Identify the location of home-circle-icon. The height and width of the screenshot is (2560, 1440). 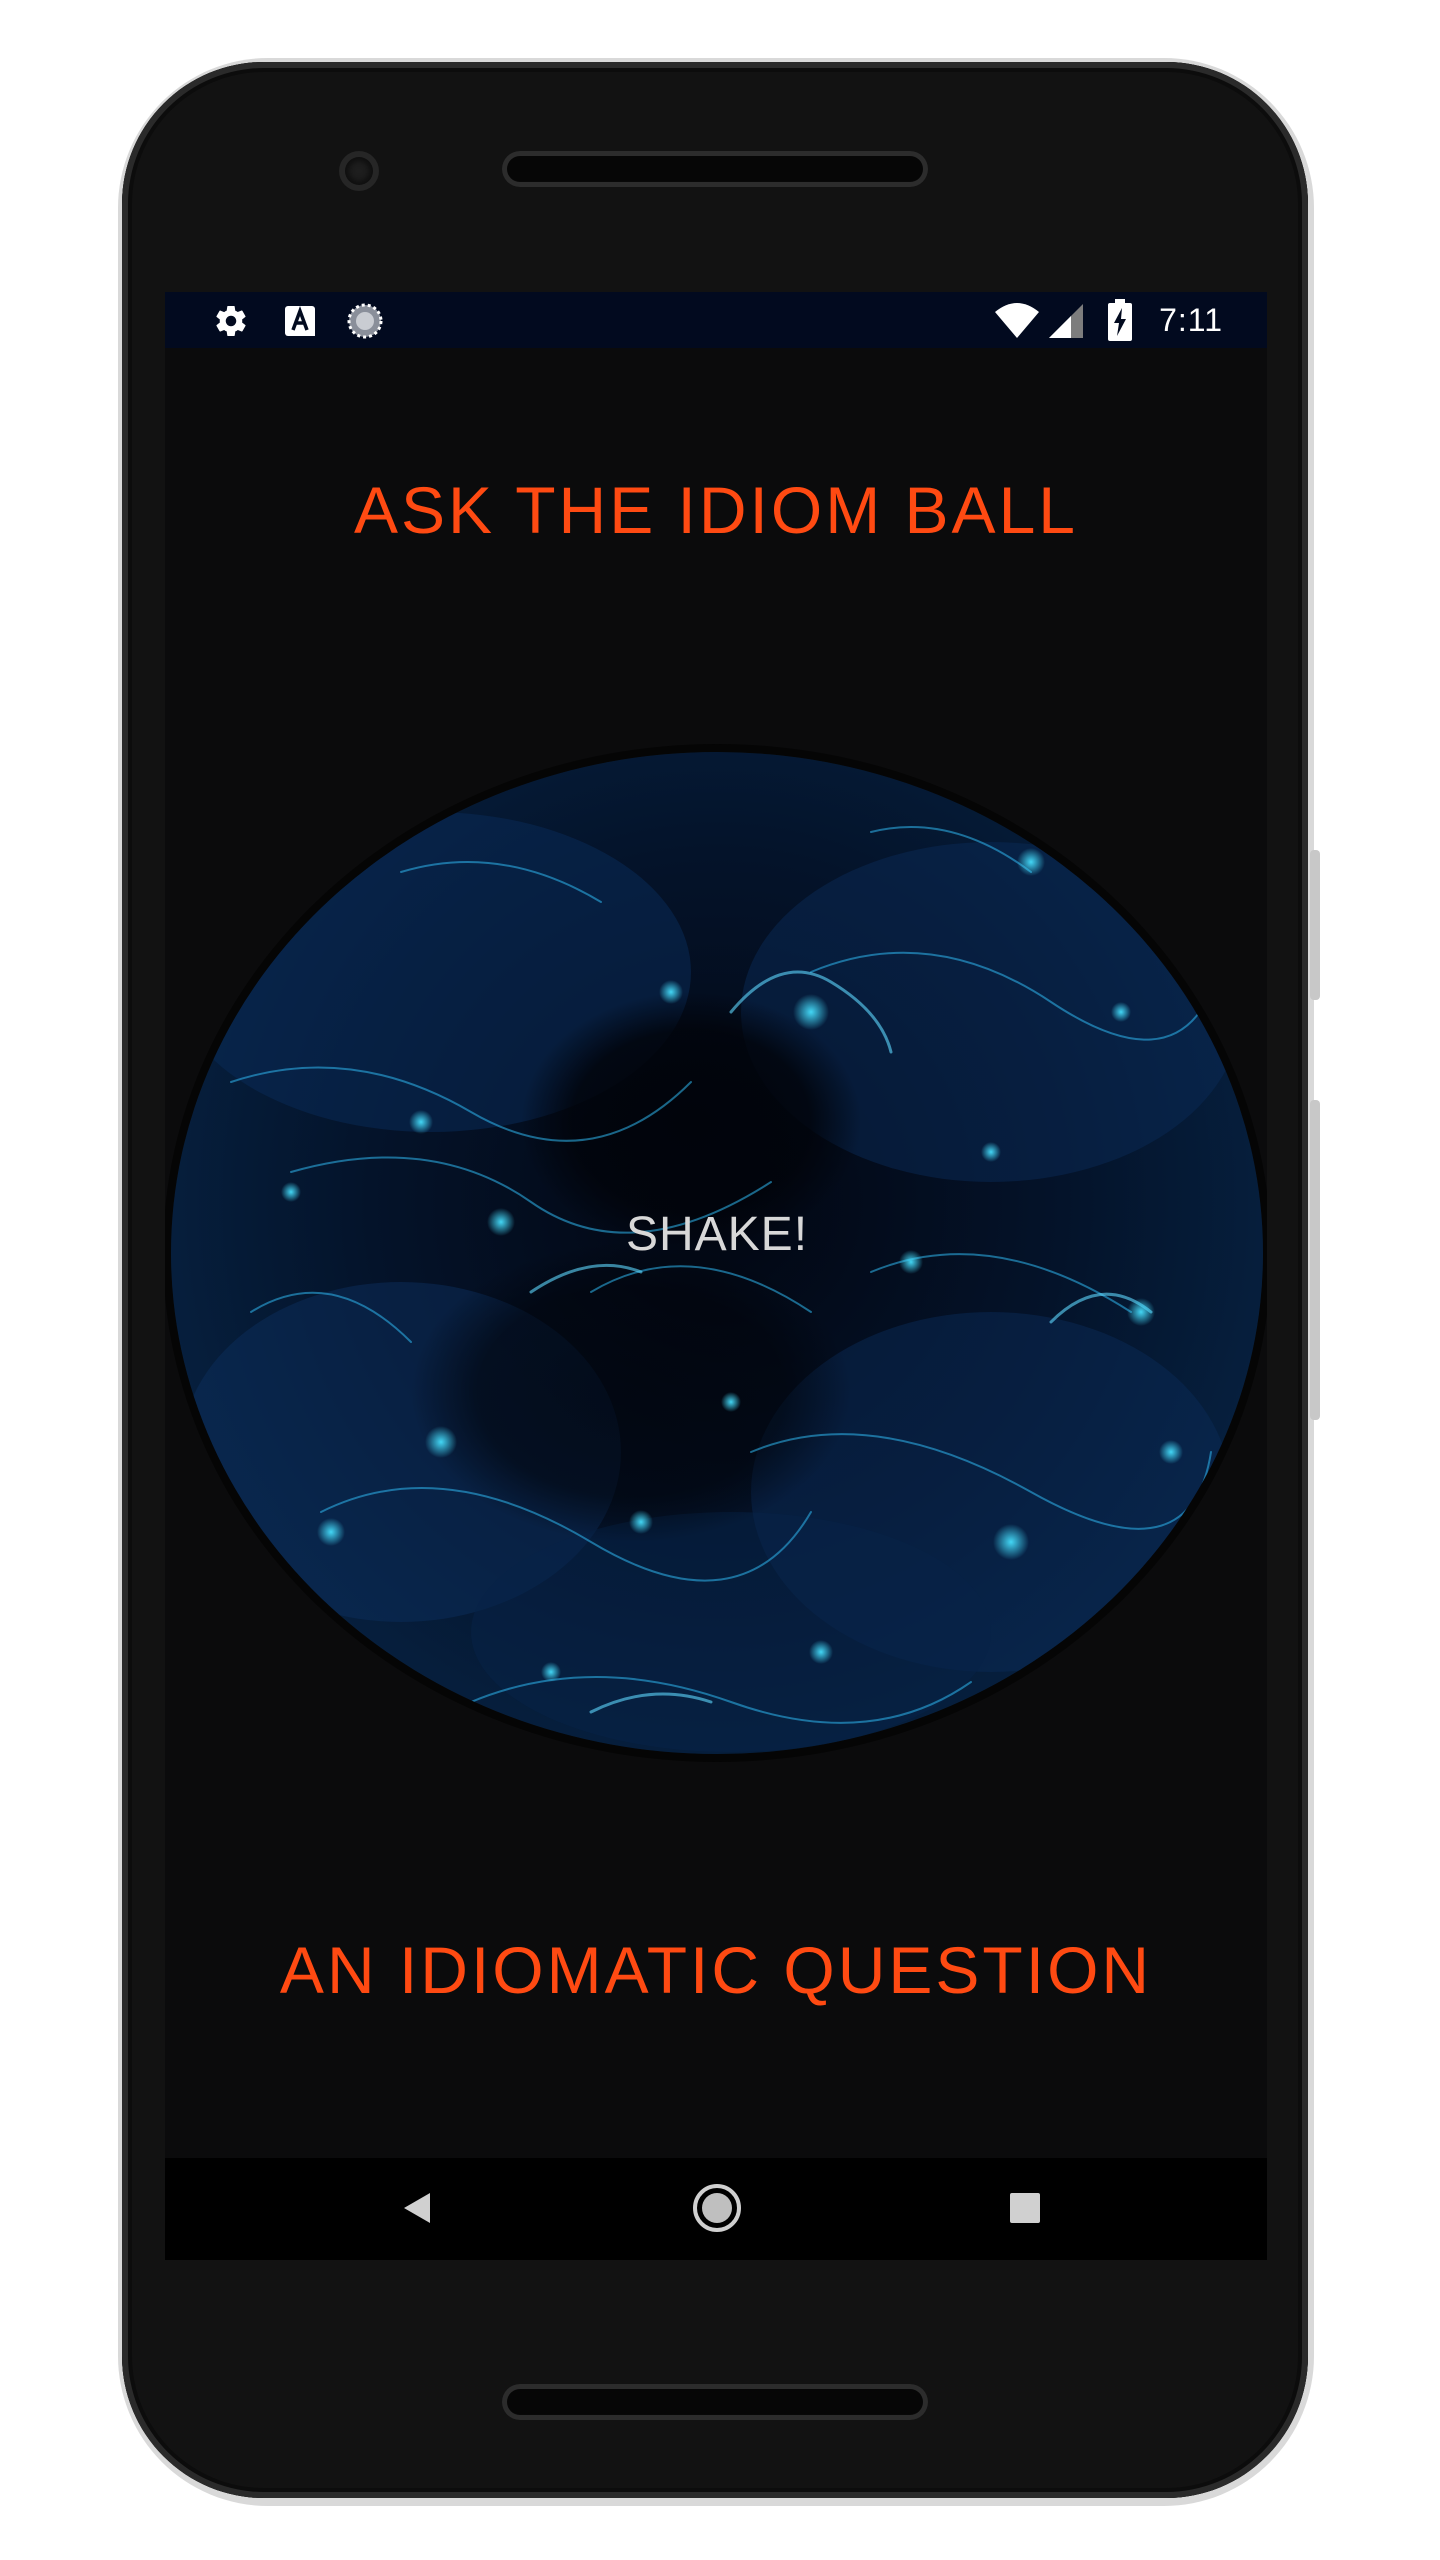
(717, 2210).